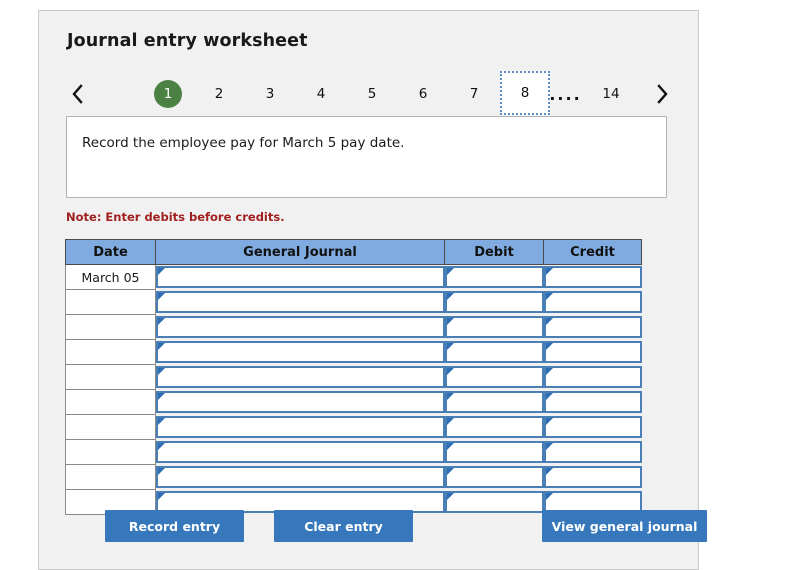 The width and height of the screenshot is (802, 570). I want to click on pagination-item-1: 1, so click(168, 94).